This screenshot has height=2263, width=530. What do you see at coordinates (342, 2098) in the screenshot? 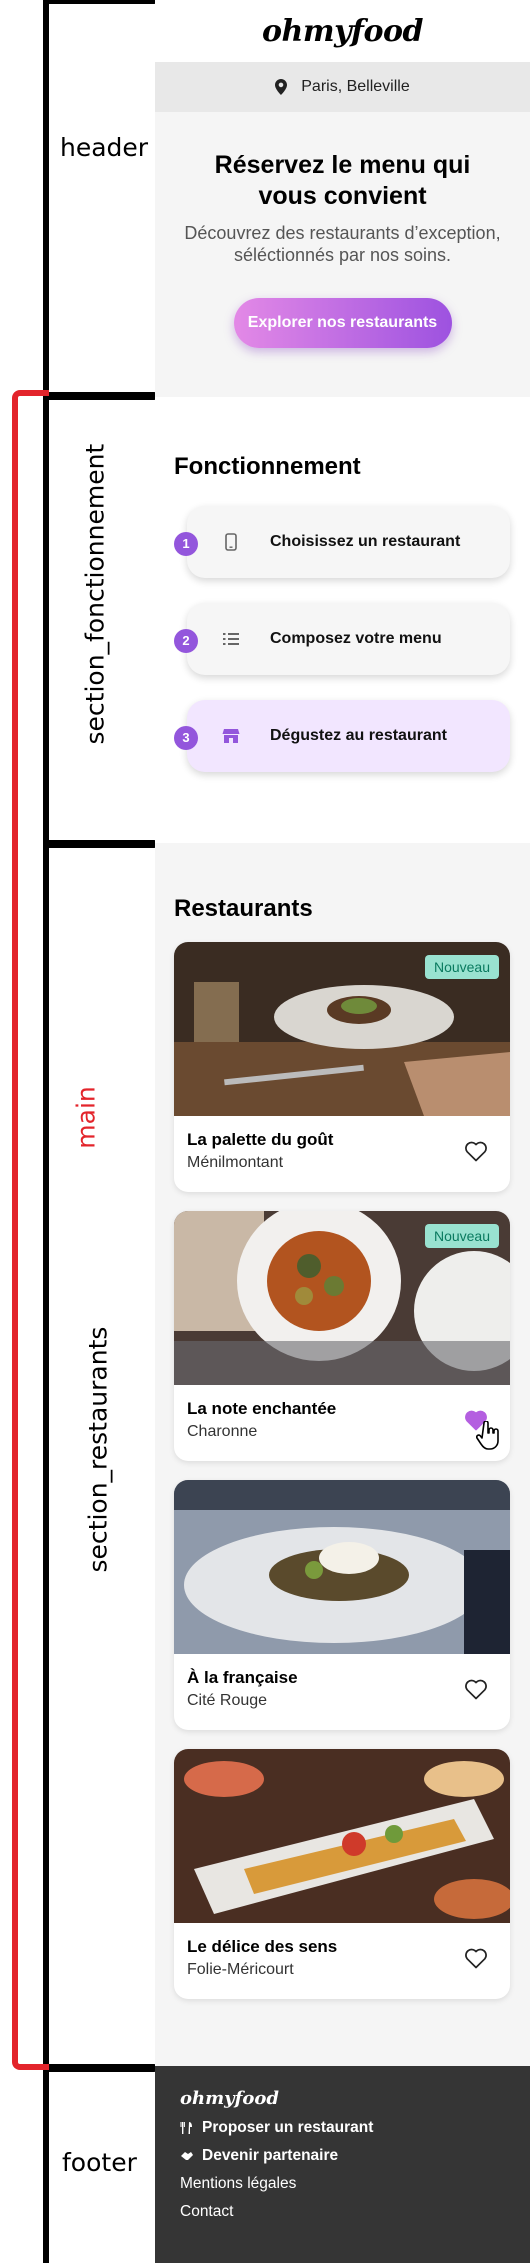
I see `footer-logo: ohmyfood` at bounding box center [342, 2098].